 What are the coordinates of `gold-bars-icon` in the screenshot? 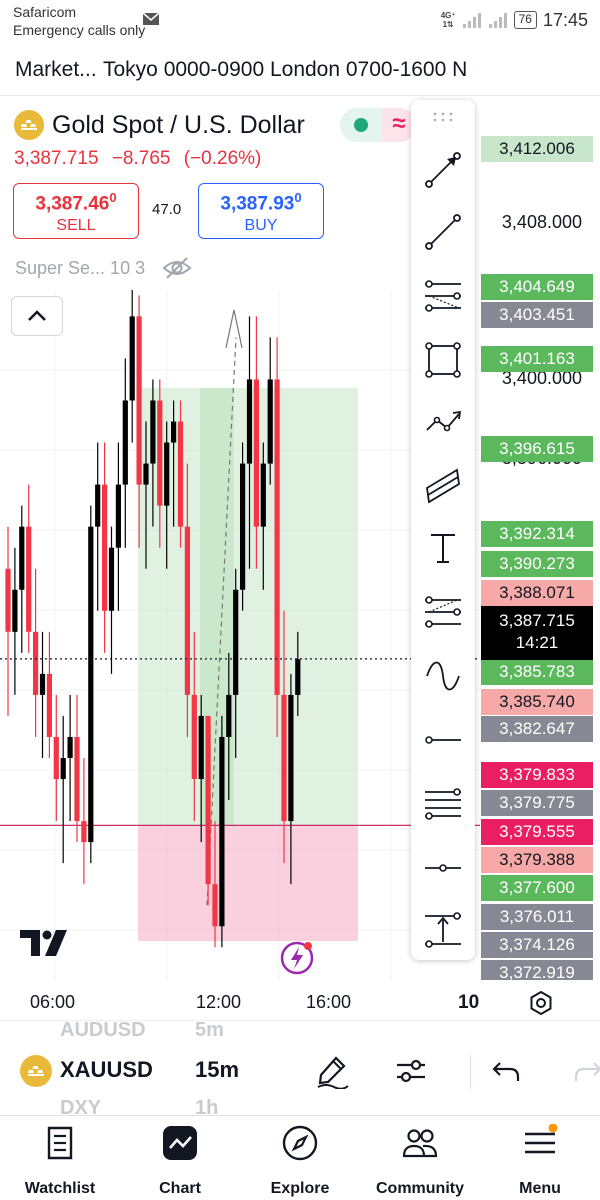 It's located at (29, 125).